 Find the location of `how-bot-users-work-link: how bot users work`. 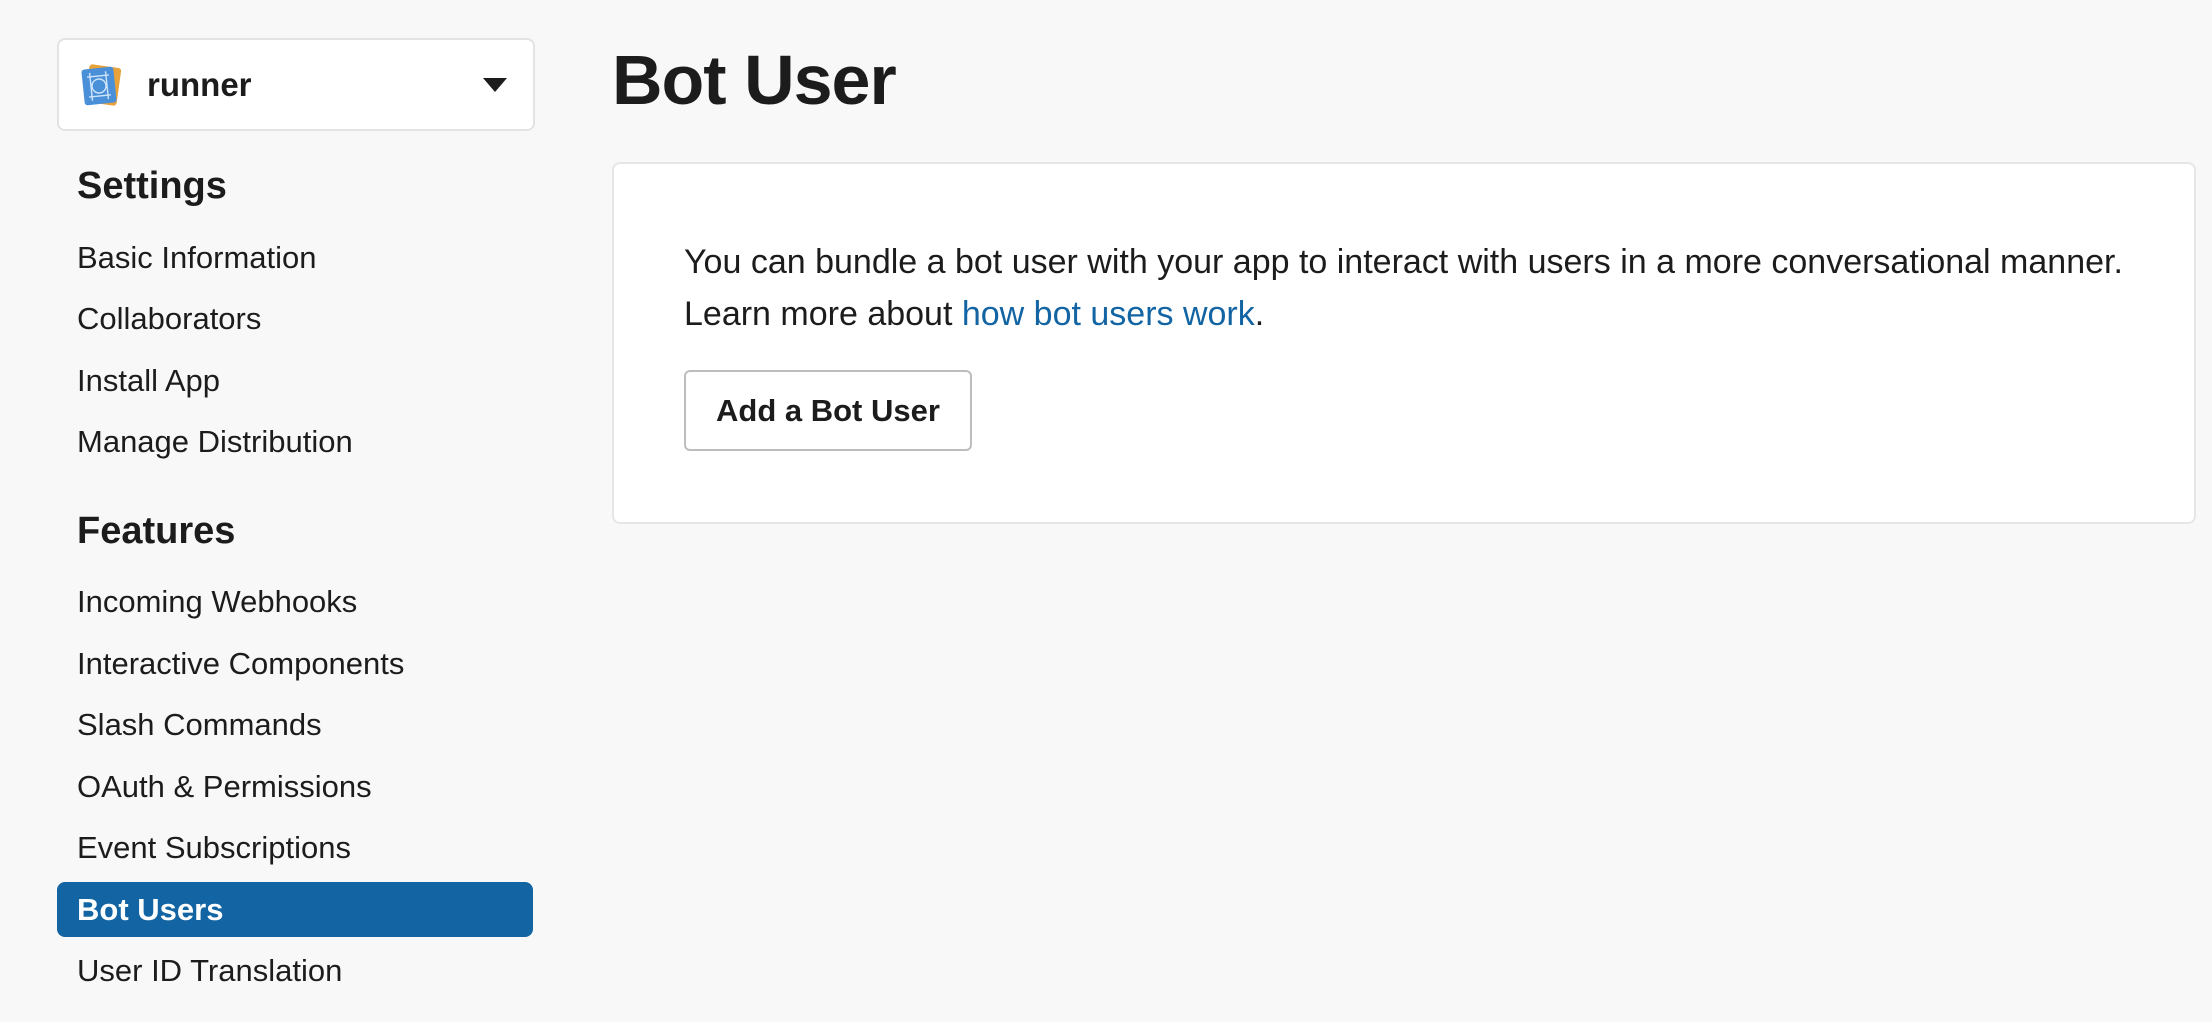

how-bot-users-work-link: how bot users work is located at coordinates (1108, 314).